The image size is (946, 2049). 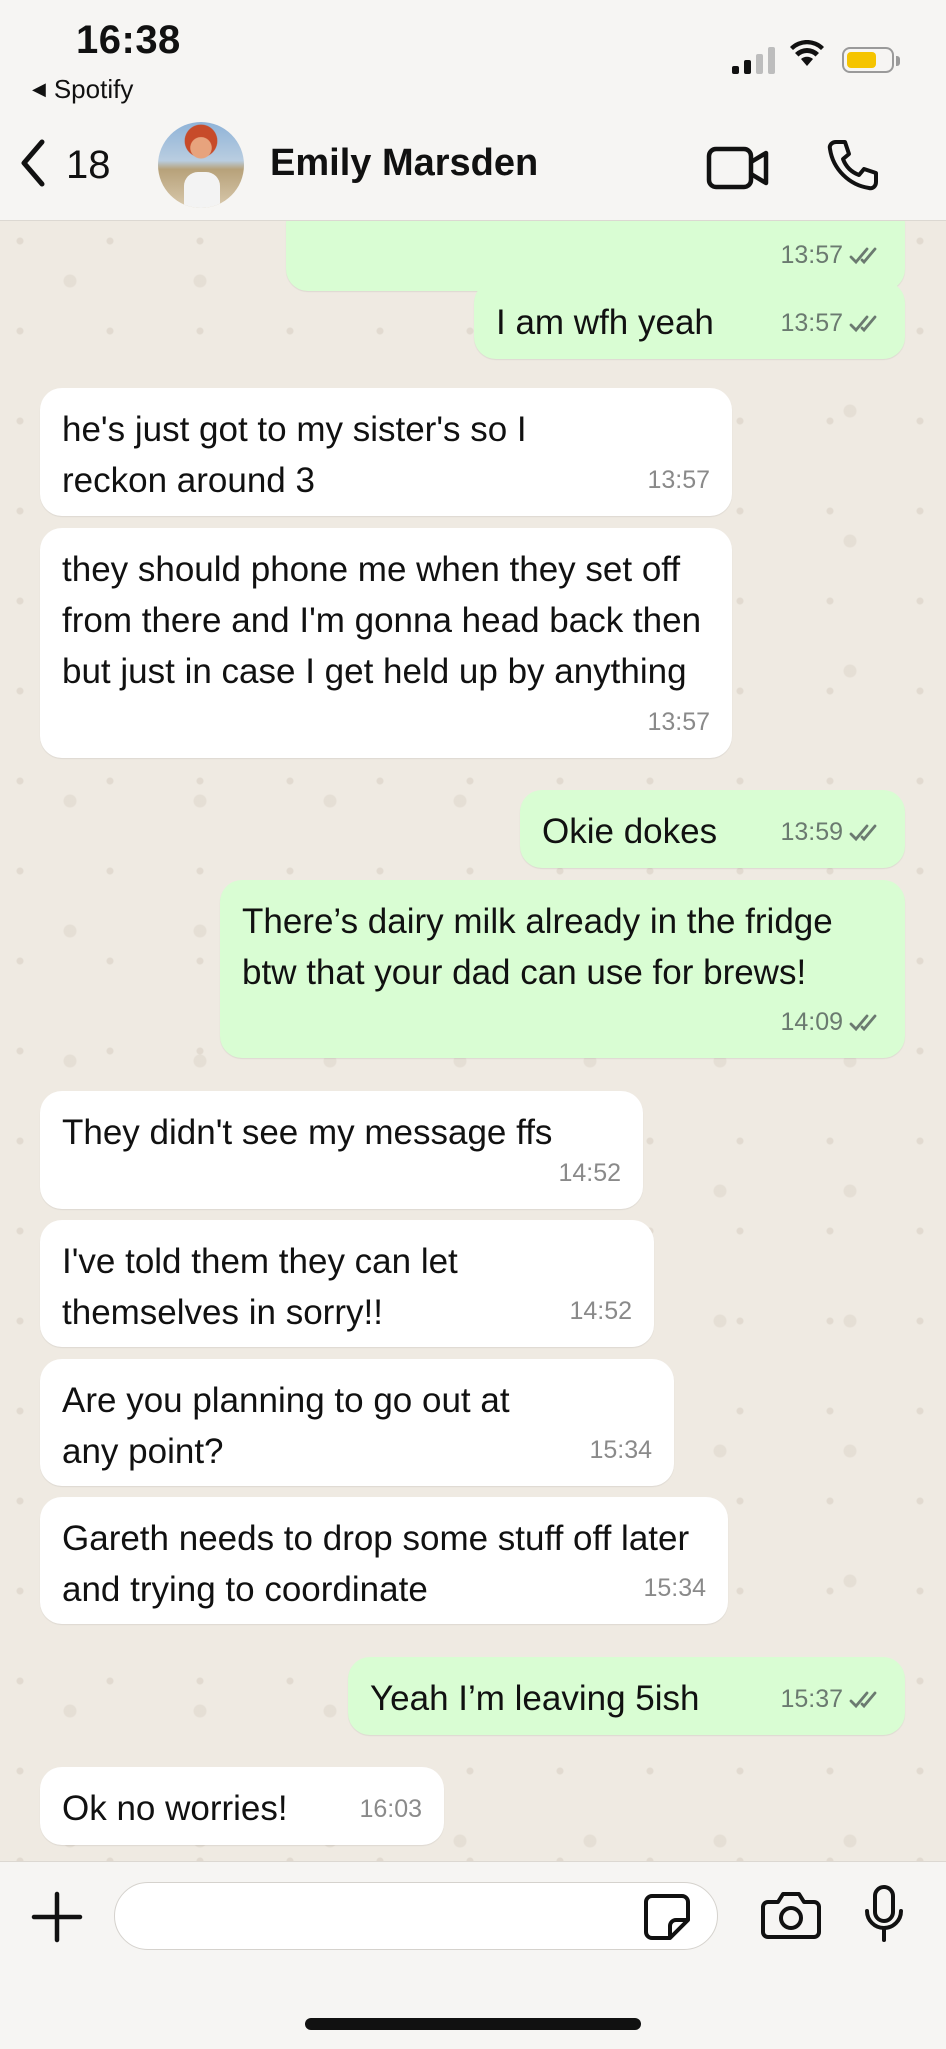 I want to click on attach-button, so click(x=57, y=1919).